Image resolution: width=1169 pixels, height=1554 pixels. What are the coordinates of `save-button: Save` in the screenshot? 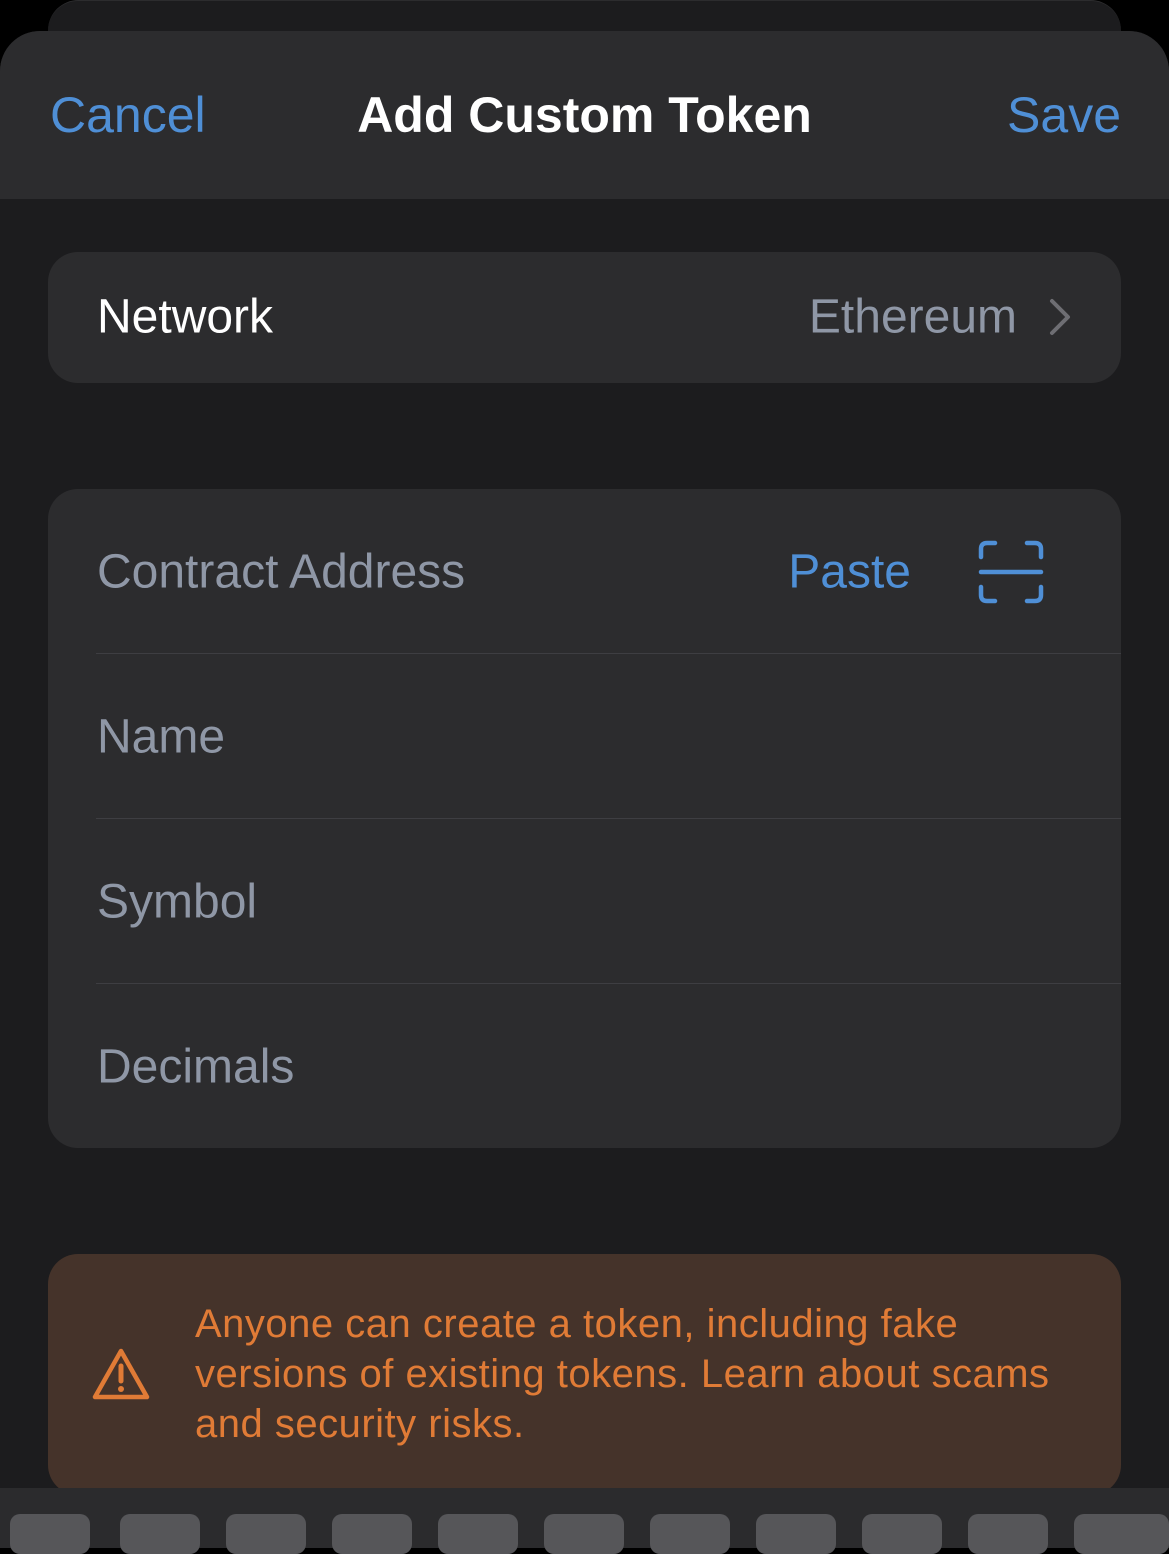 It's located at (1064, 115).